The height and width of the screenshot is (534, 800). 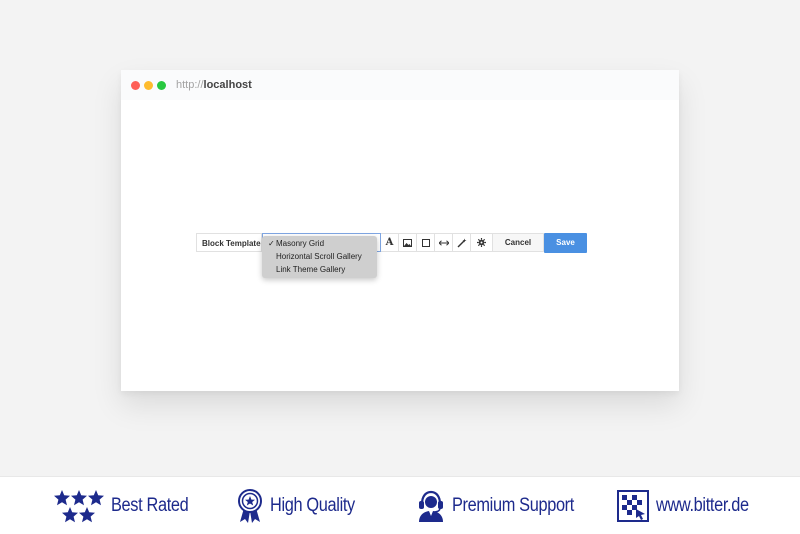 I want to click on dropdown-option-label: Masonry Grid, so click(x=300, y=243).